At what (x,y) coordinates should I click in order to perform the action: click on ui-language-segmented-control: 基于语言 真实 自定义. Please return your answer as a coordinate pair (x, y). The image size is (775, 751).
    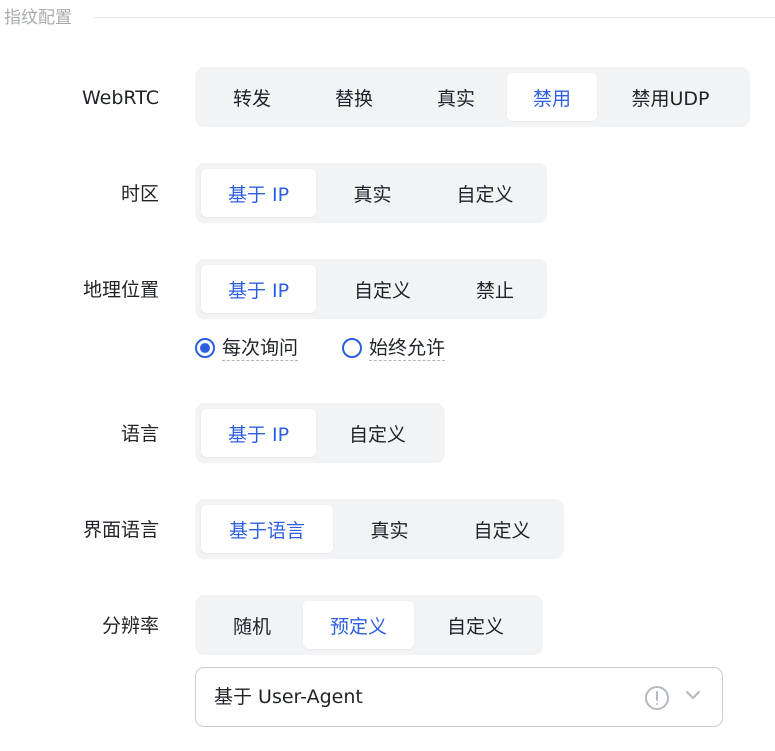
    Looking at the image, I should click on (379, 529).